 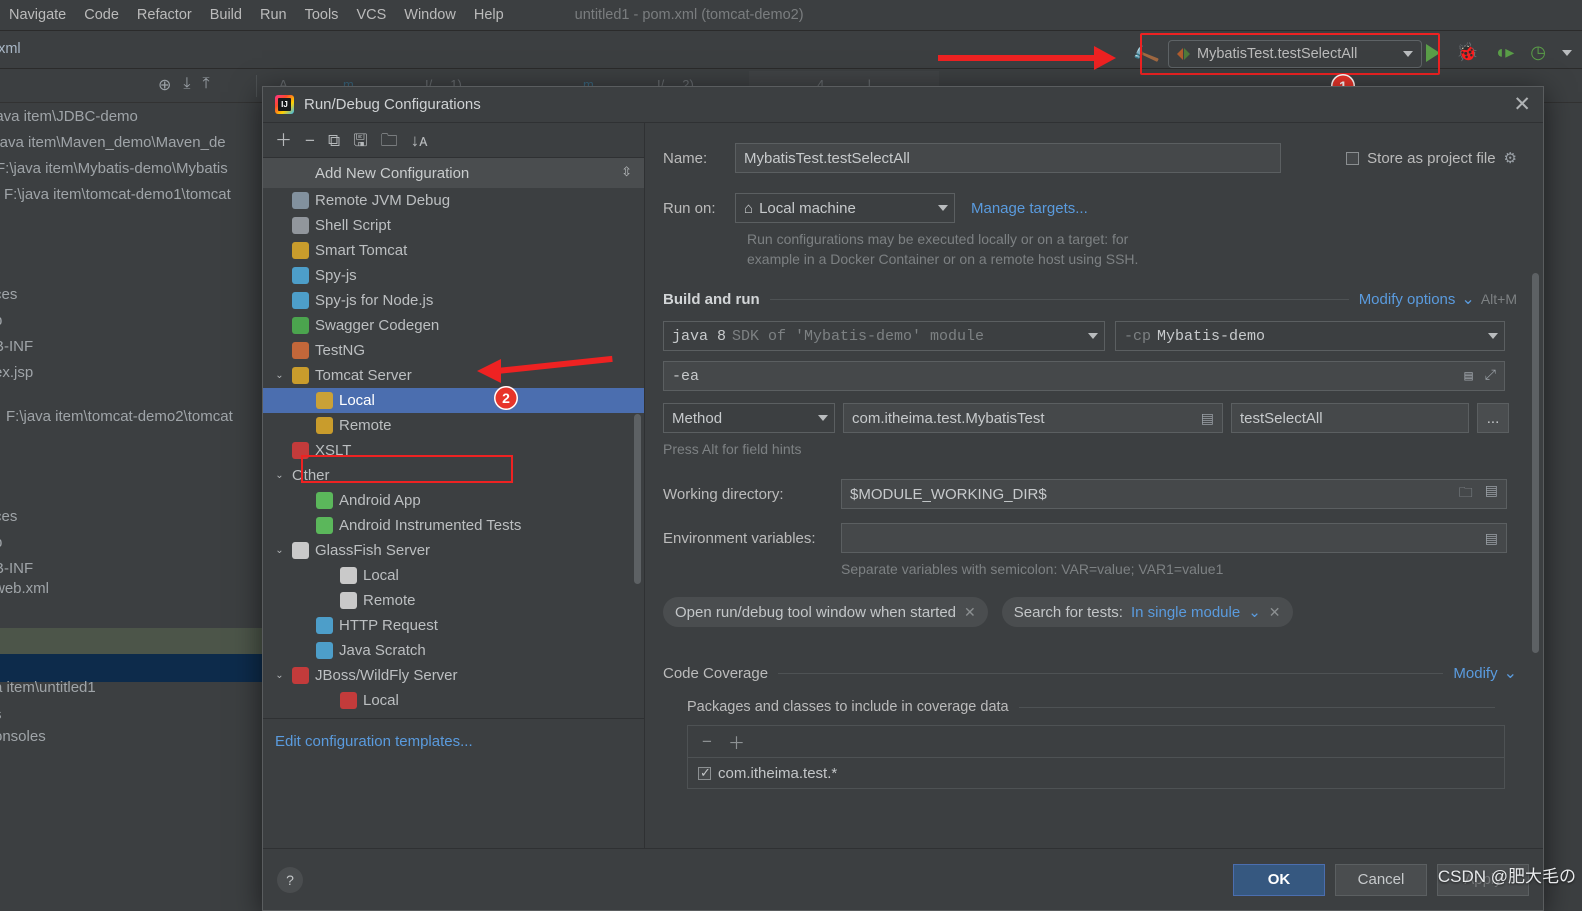 I want to click on config-tree-item-jboss-wildfly-server: ⌄ JBoss/WildFly Server, so click(x=453, y=675).